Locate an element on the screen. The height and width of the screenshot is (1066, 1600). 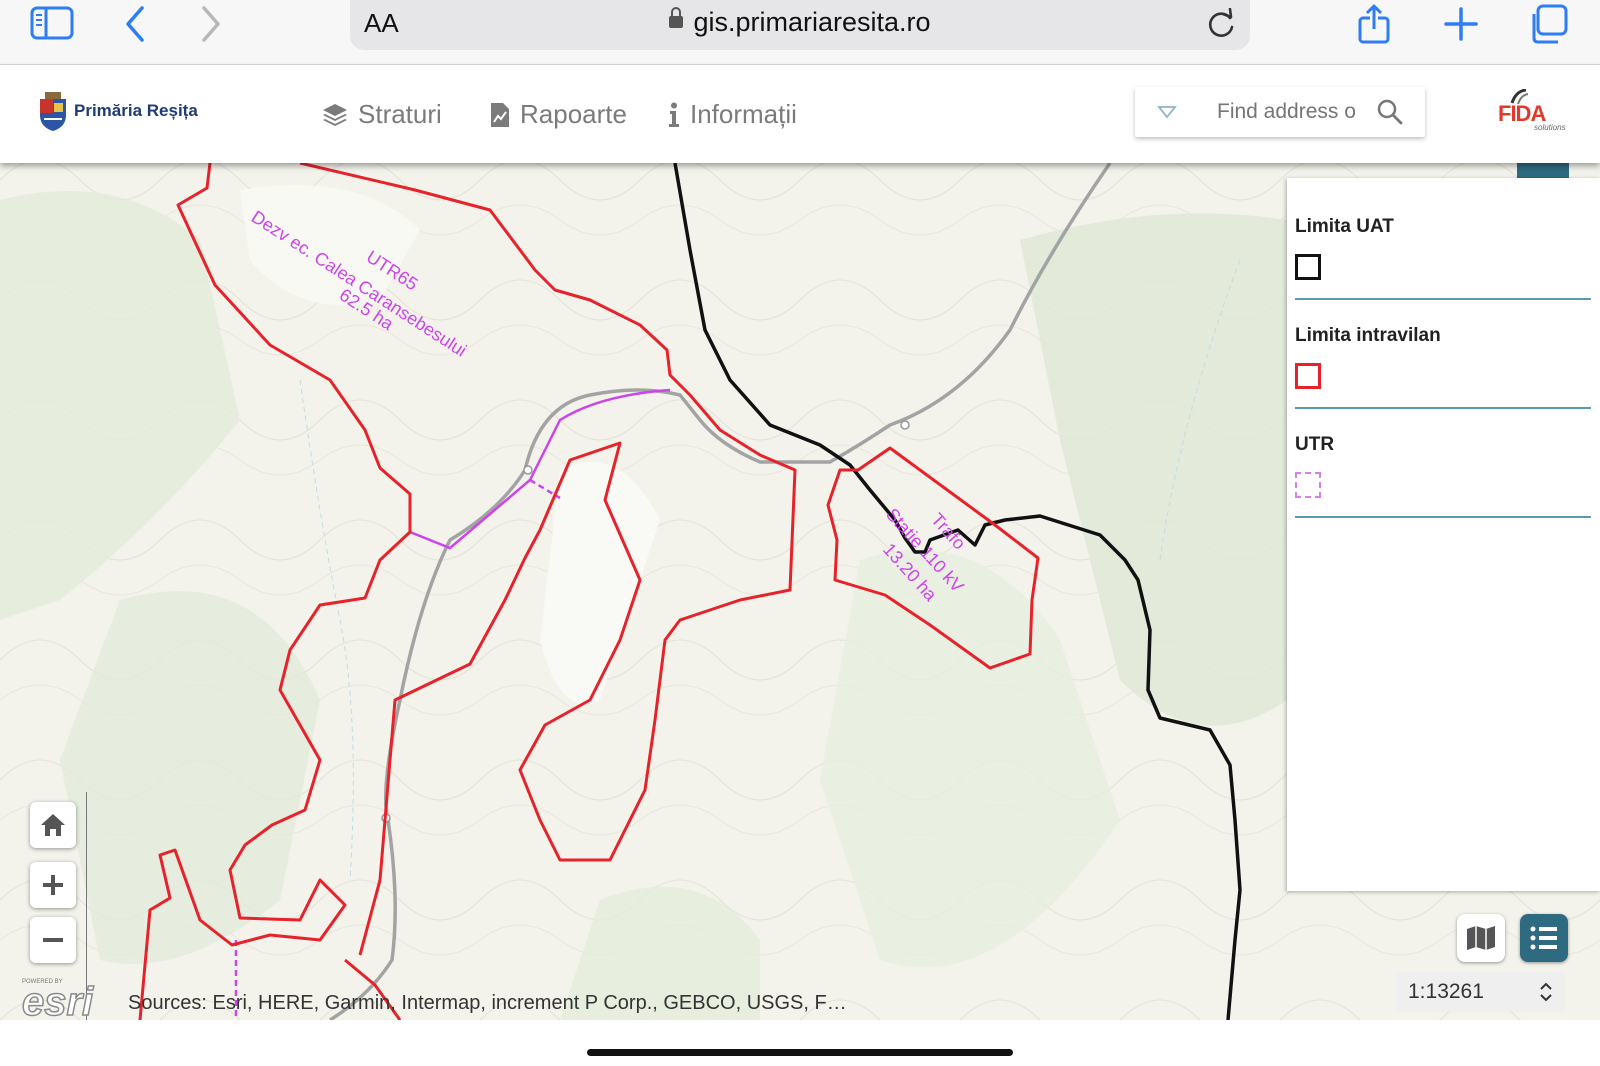
search-input is located at coordinates (1287, 112).